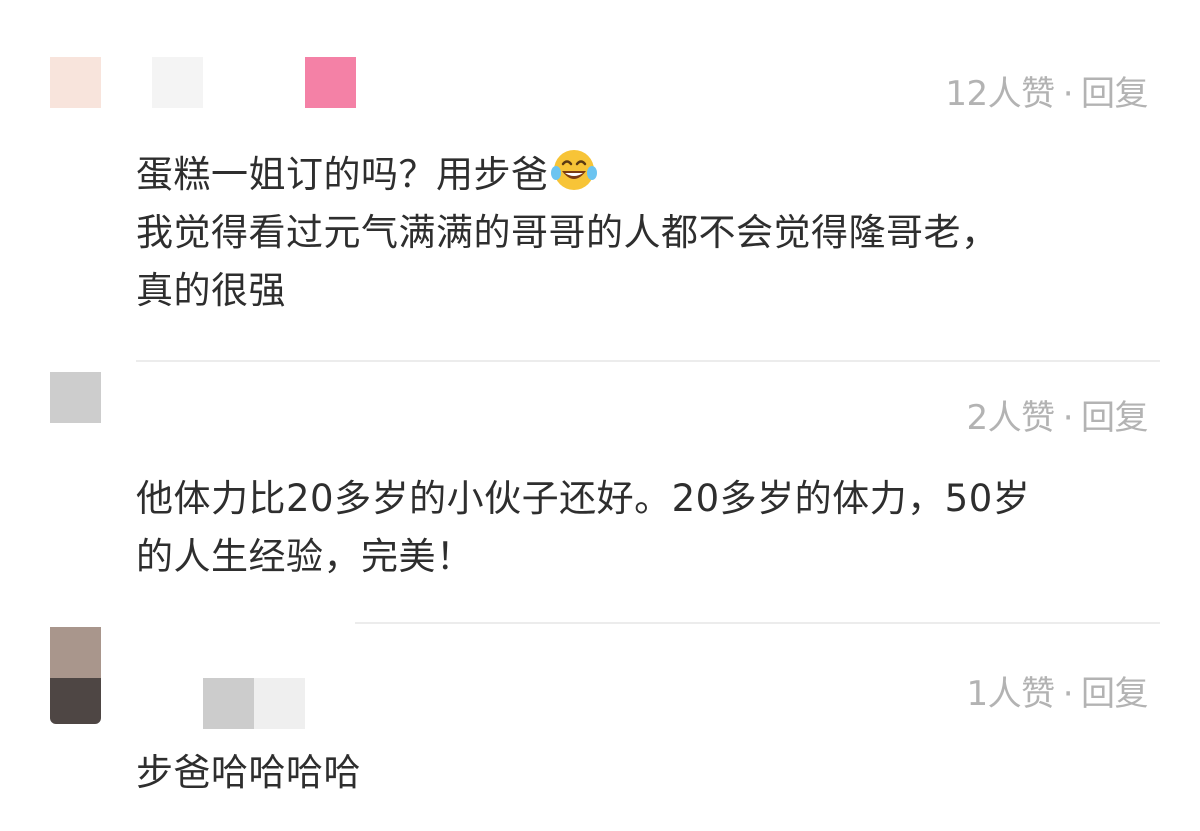 Image resolution: width=1200 pixels, height=831 pixels. Describe the element at coordinates (75, 652) in the screenshot. I see `avatar` at that location.